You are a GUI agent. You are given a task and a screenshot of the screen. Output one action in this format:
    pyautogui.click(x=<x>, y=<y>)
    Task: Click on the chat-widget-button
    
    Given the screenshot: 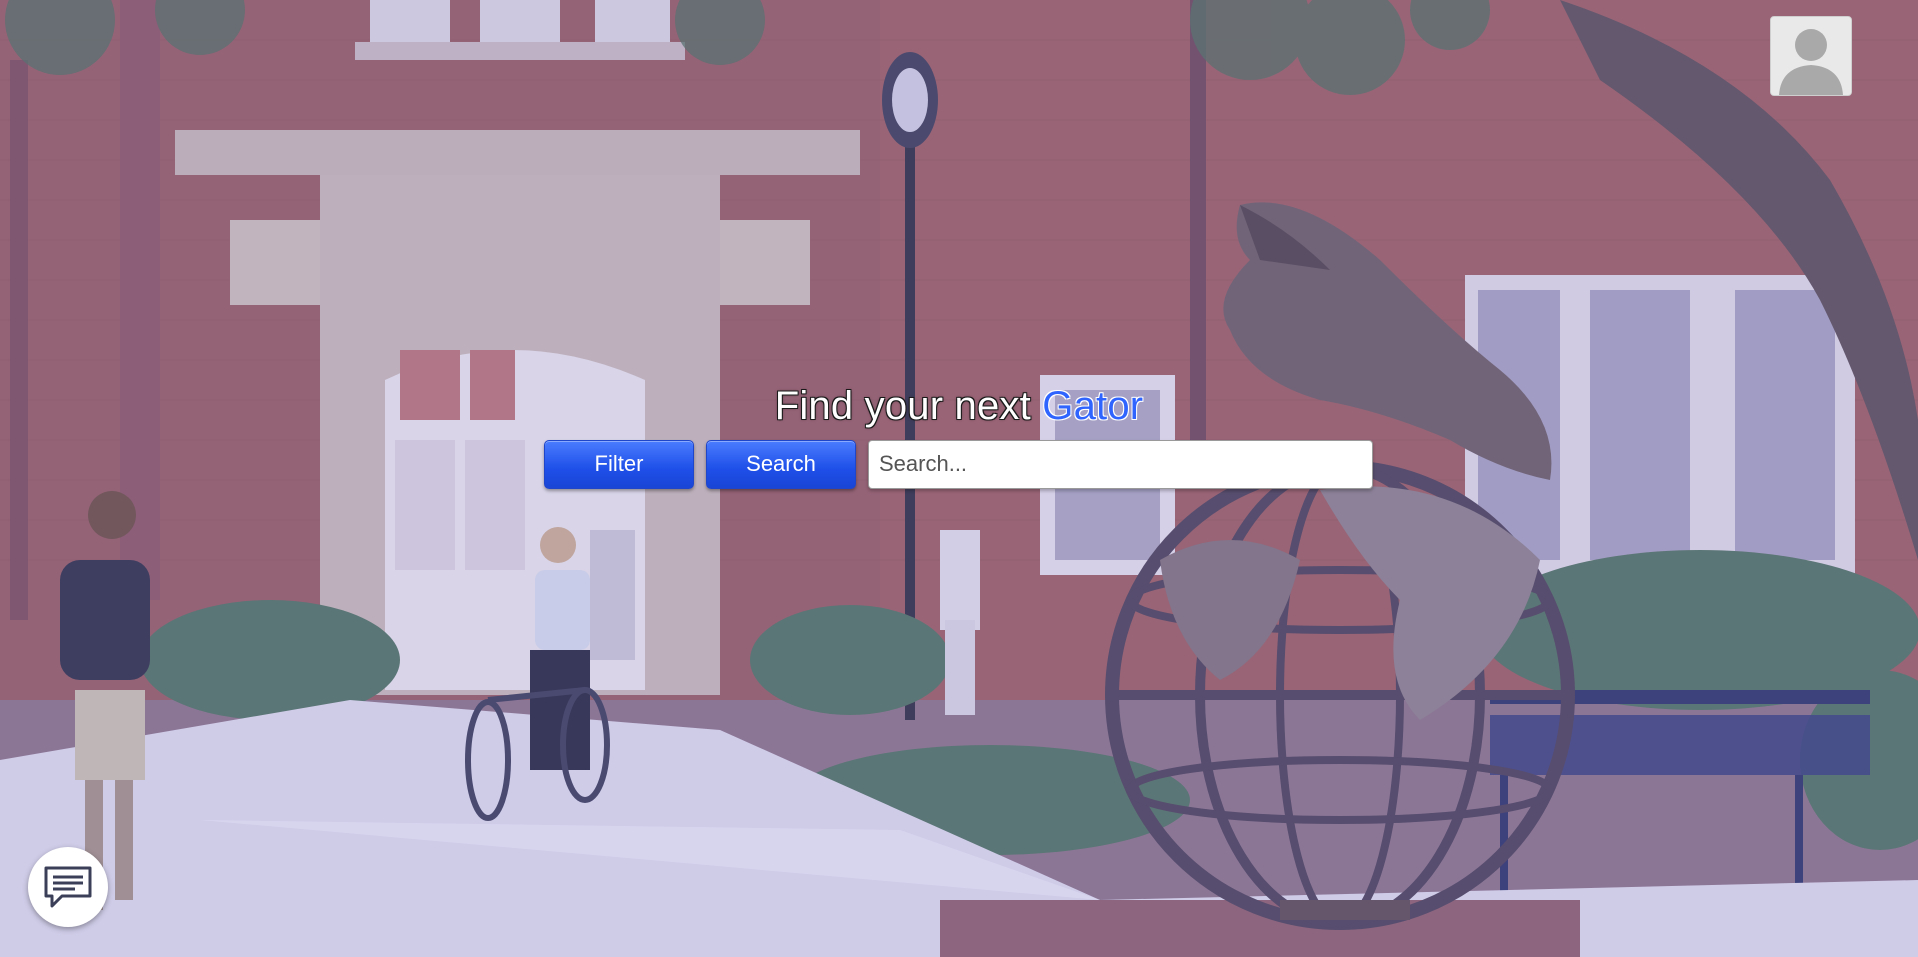 What is the action you would take?
    pyautogui.click(x=68, y=887)
    